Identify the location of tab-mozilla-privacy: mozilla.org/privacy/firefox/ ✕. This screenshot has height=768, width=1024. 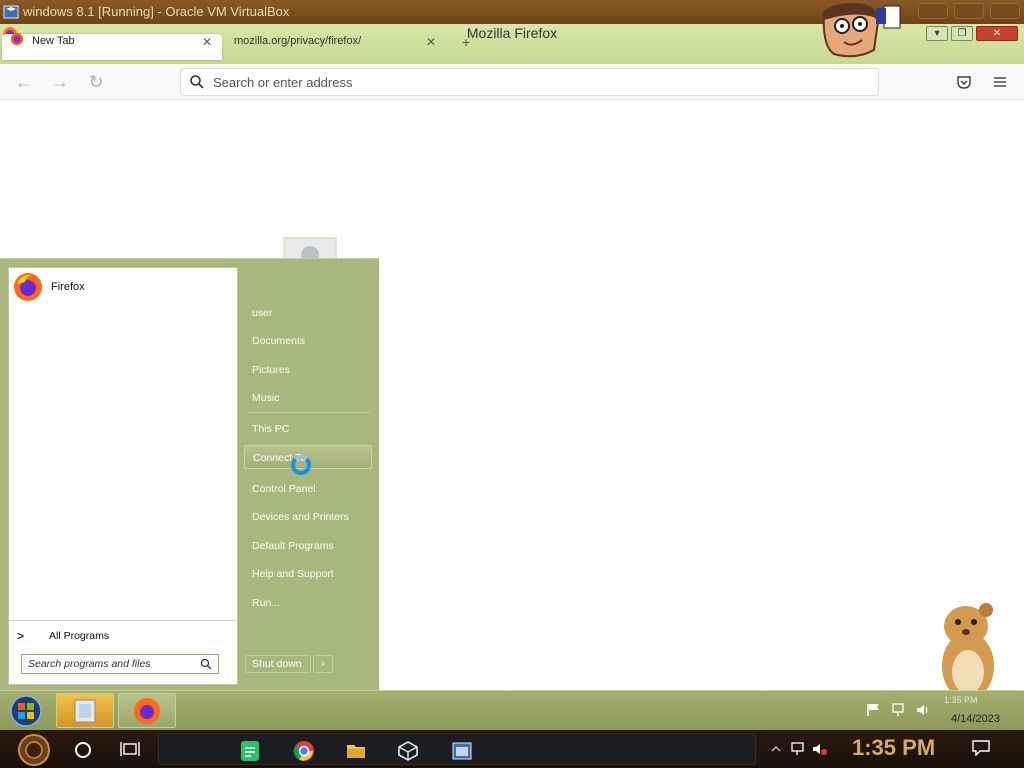
(336, 47).